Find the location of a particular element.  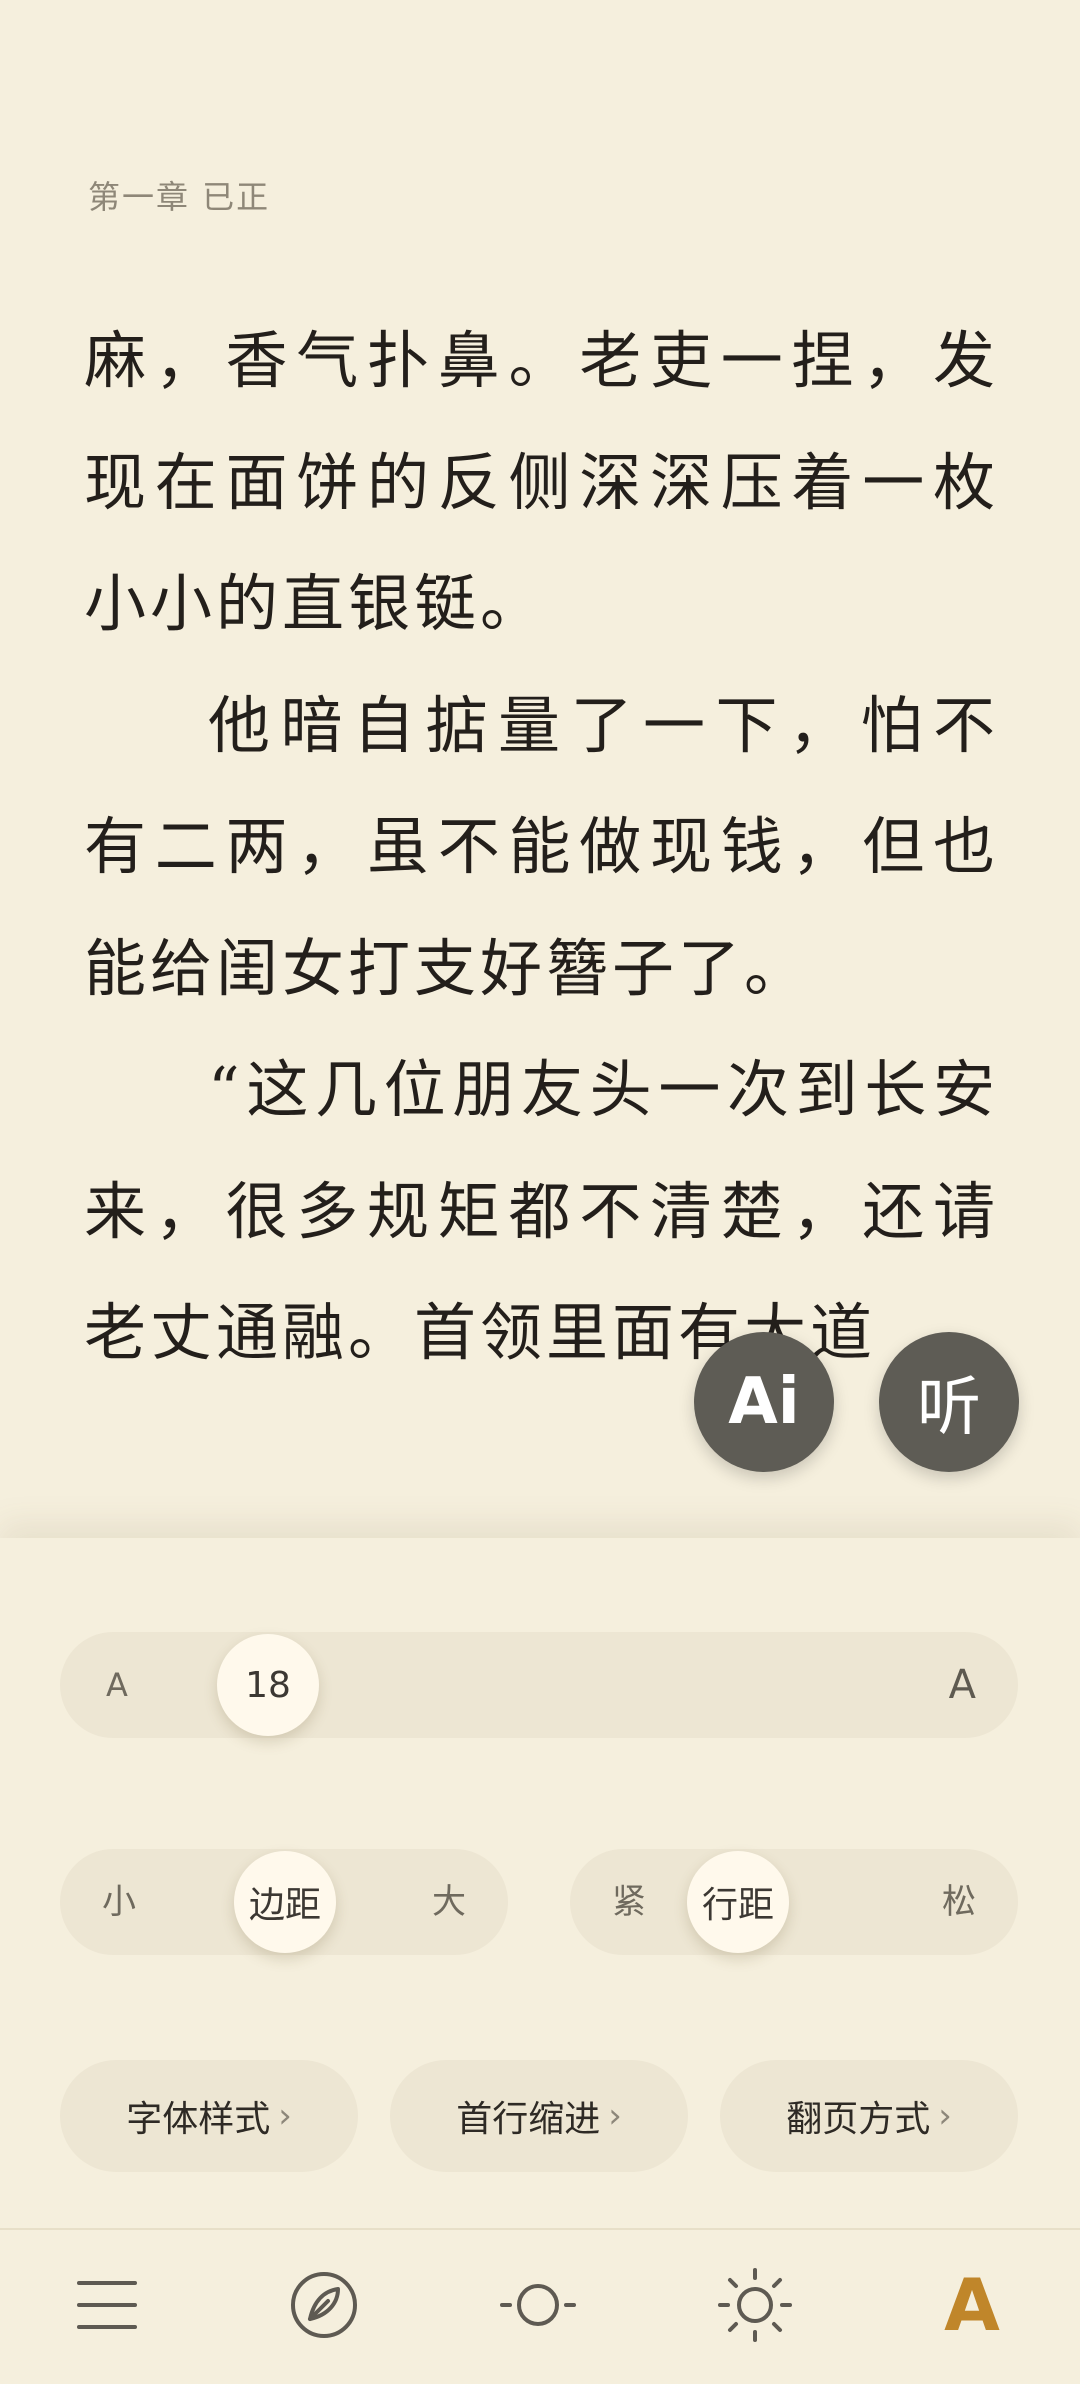

page-turn-mode-label: 翻页方式 is located at coordinates (858, 2119).